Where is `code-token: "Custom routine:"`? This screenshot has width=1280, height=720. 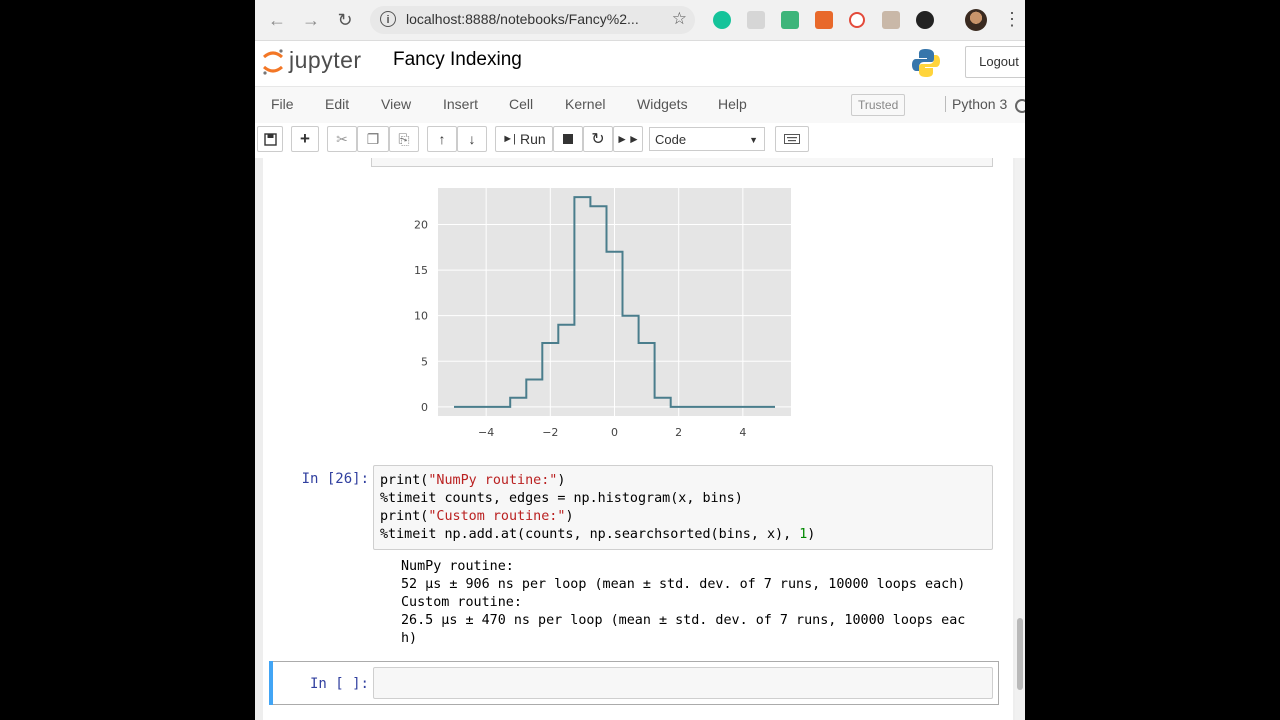
code-token: "Custom routine:" is located at coordinates (497, 516).